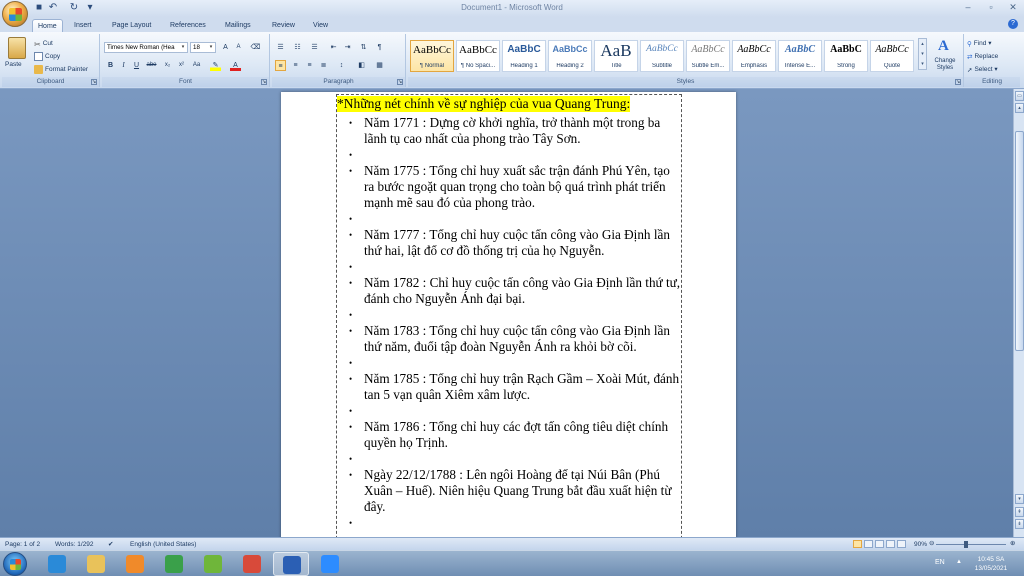  What do you see at coordinates (1013, 7) in the screenshot?
I see `close-icon: ✕` at bounding box center [1013, 7].